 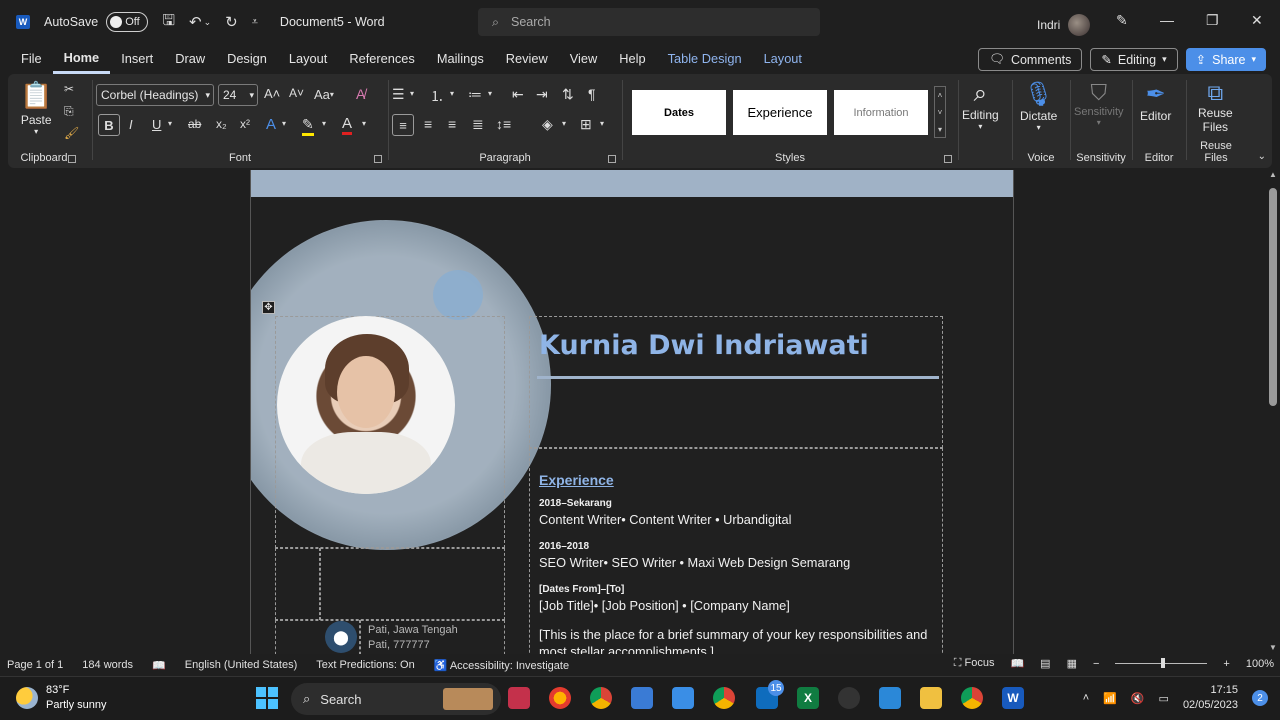 I want to click on zoom-level: 100%, so click(x=1260, y=664).